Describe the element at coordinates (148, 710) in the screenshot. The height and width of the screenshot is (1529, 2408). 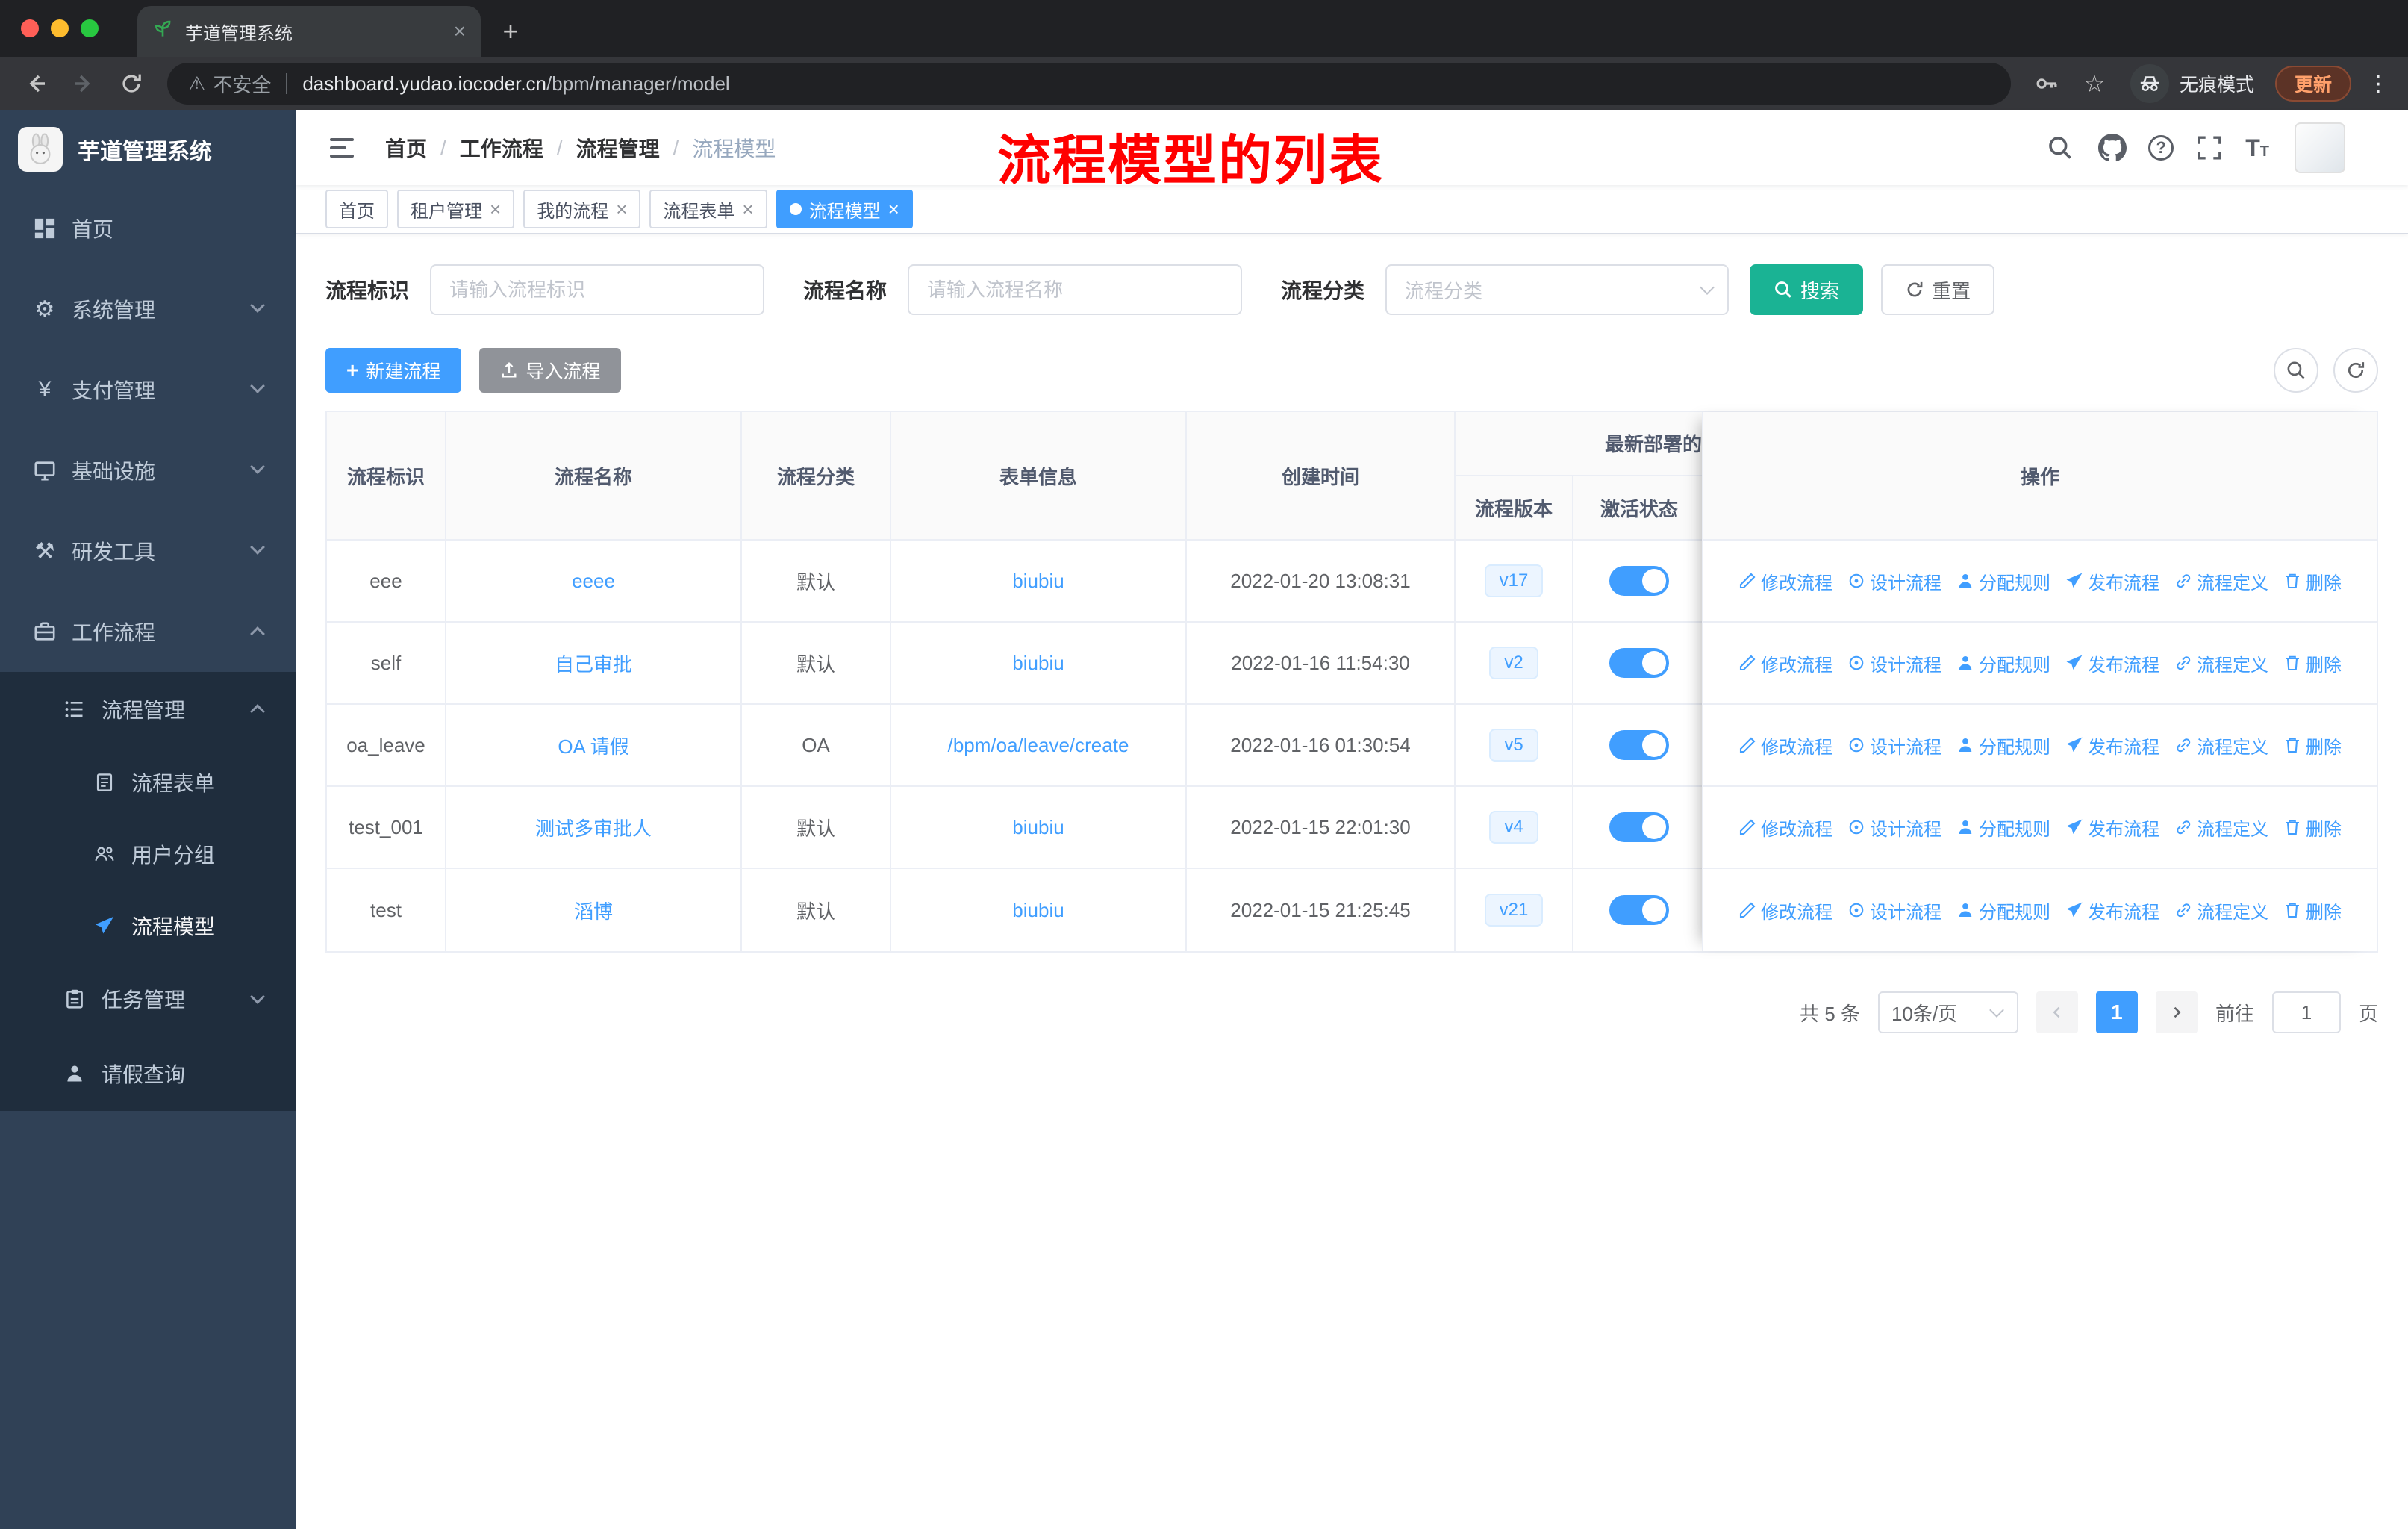
I see `sidebar-item-process-management: 流程管理` at that location.